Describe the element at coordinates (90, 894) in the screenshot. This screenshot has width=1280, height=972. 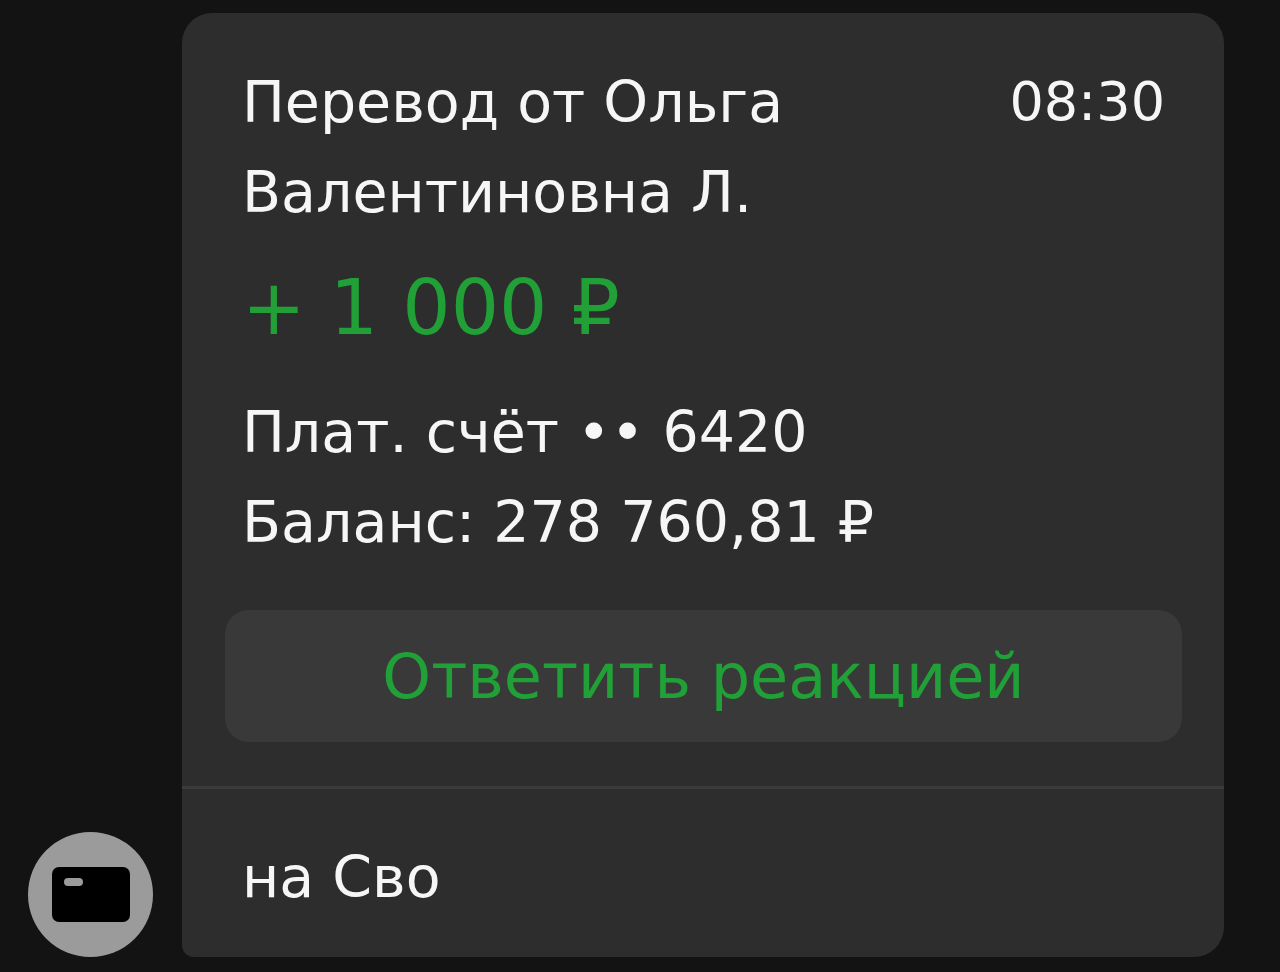
I see `card-icon` at that location.